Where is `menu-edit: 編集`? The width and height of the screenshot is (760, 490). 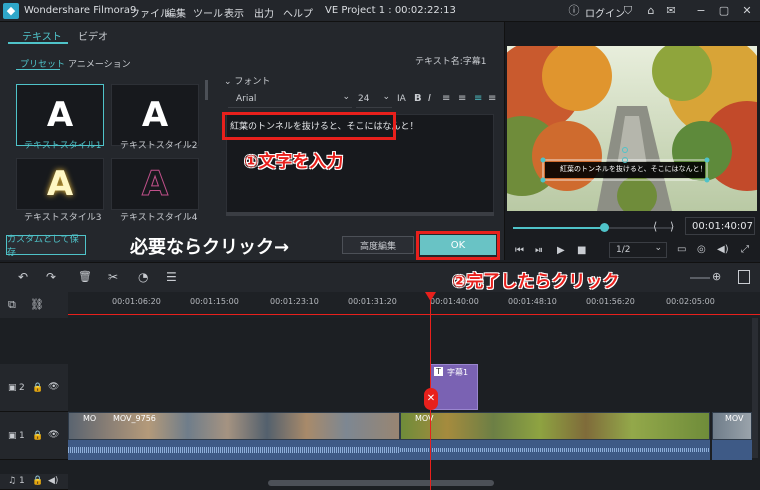
menu-edit: 編集 is located at coordinates (176, 12).